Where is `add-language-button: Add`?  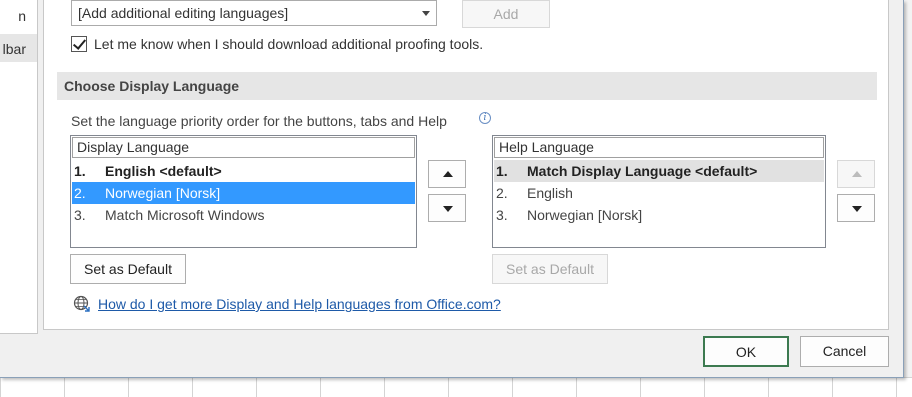 add-language-button: Add is located at coordinates (506, 14).